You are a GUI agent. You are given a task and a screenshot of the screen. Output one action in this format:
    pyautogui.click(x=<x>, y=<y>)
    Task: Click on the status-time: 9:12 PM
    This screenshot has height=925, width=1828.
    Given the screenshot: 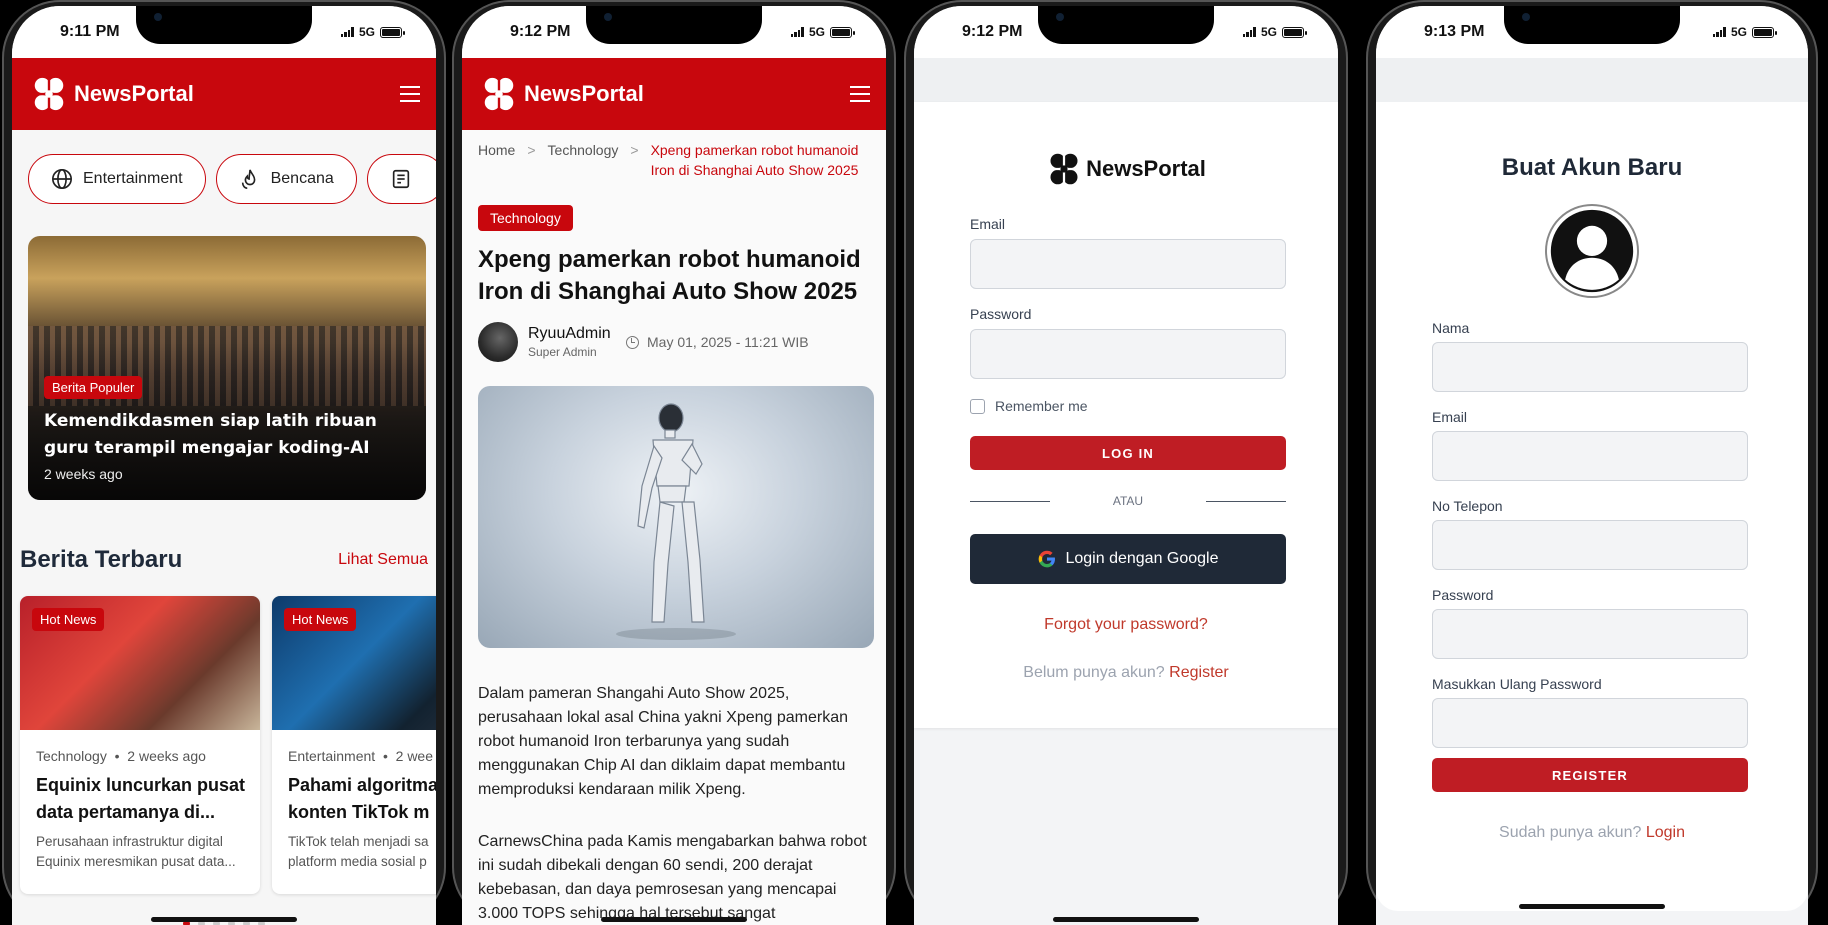 What is the action you would take?
    pyautogui.click(x=540, y=31)
    